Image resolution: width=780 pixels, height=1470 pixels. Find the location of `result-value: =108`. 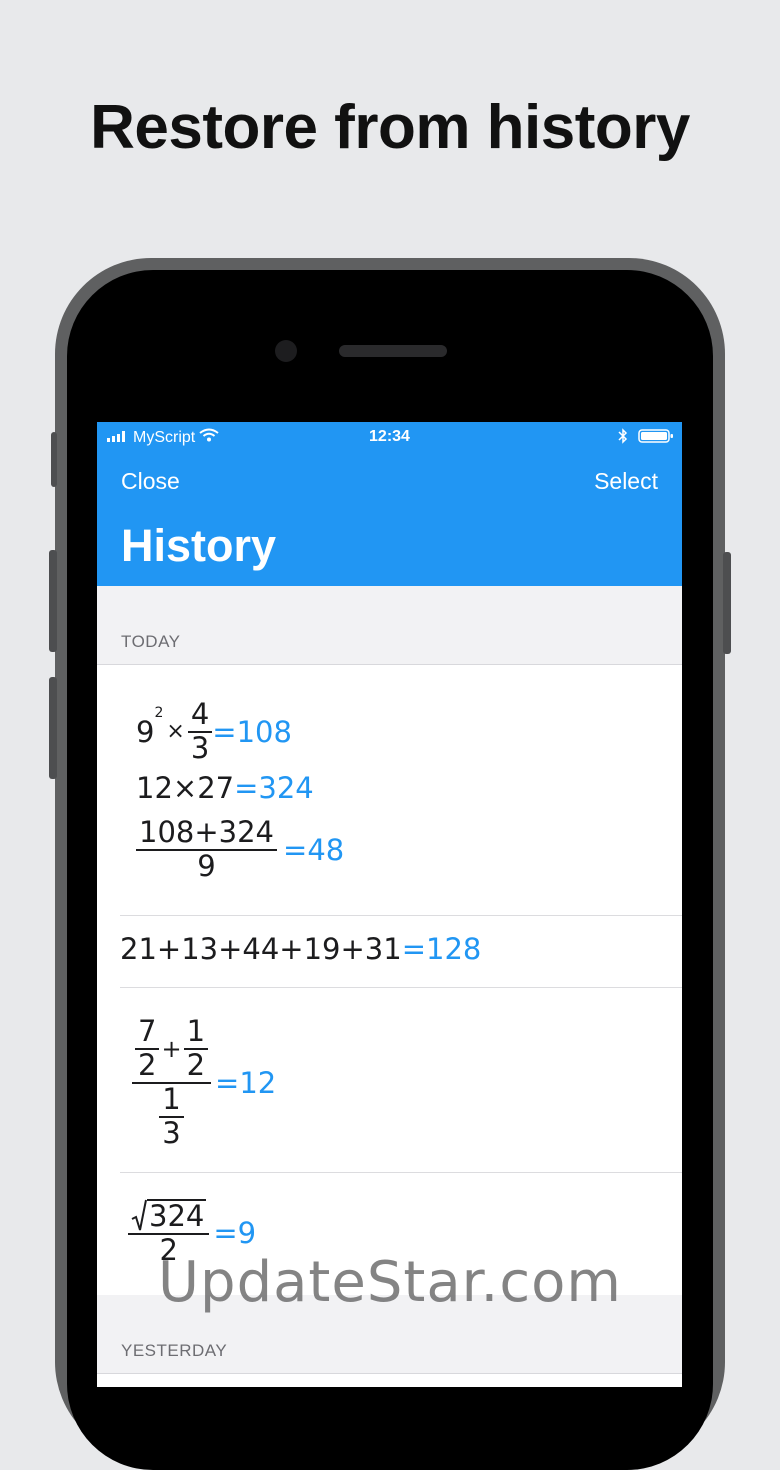

result-value: =108 is located at coordinates (252, 731).